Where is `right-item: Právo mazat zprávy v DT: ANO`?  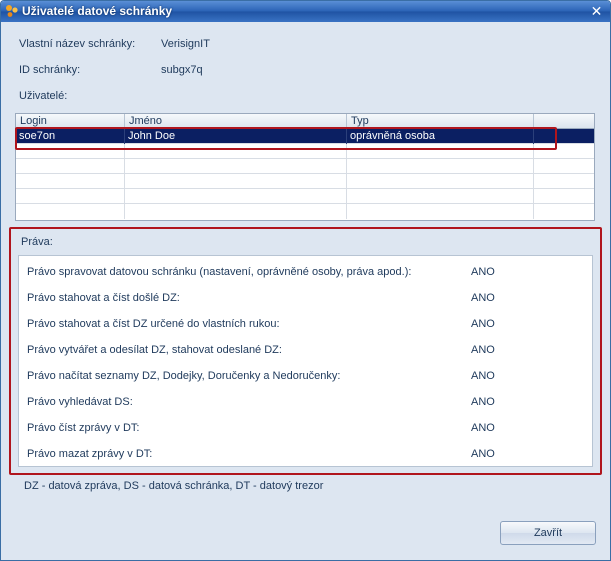 right-item: Právo mazat zprávy v DT: ANO is located at coordinates (307, 455).